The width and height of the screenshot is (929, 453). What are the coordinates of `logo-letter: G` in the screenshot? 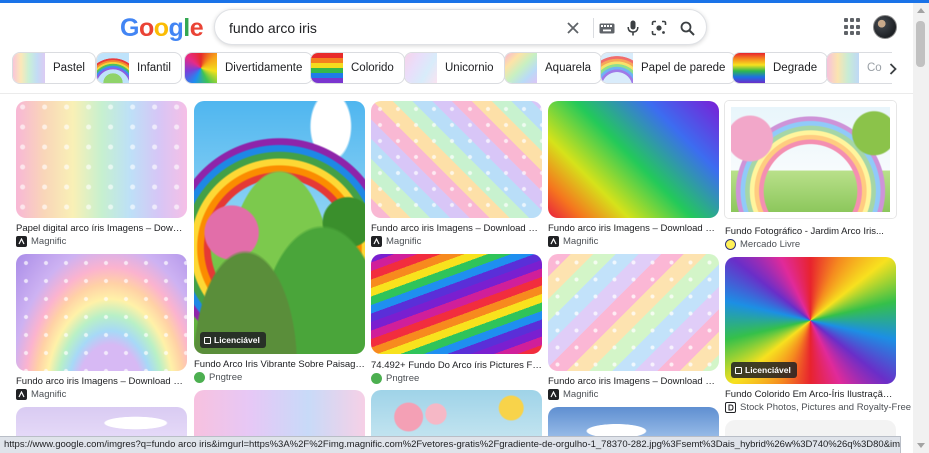 It's located at (129, 28).